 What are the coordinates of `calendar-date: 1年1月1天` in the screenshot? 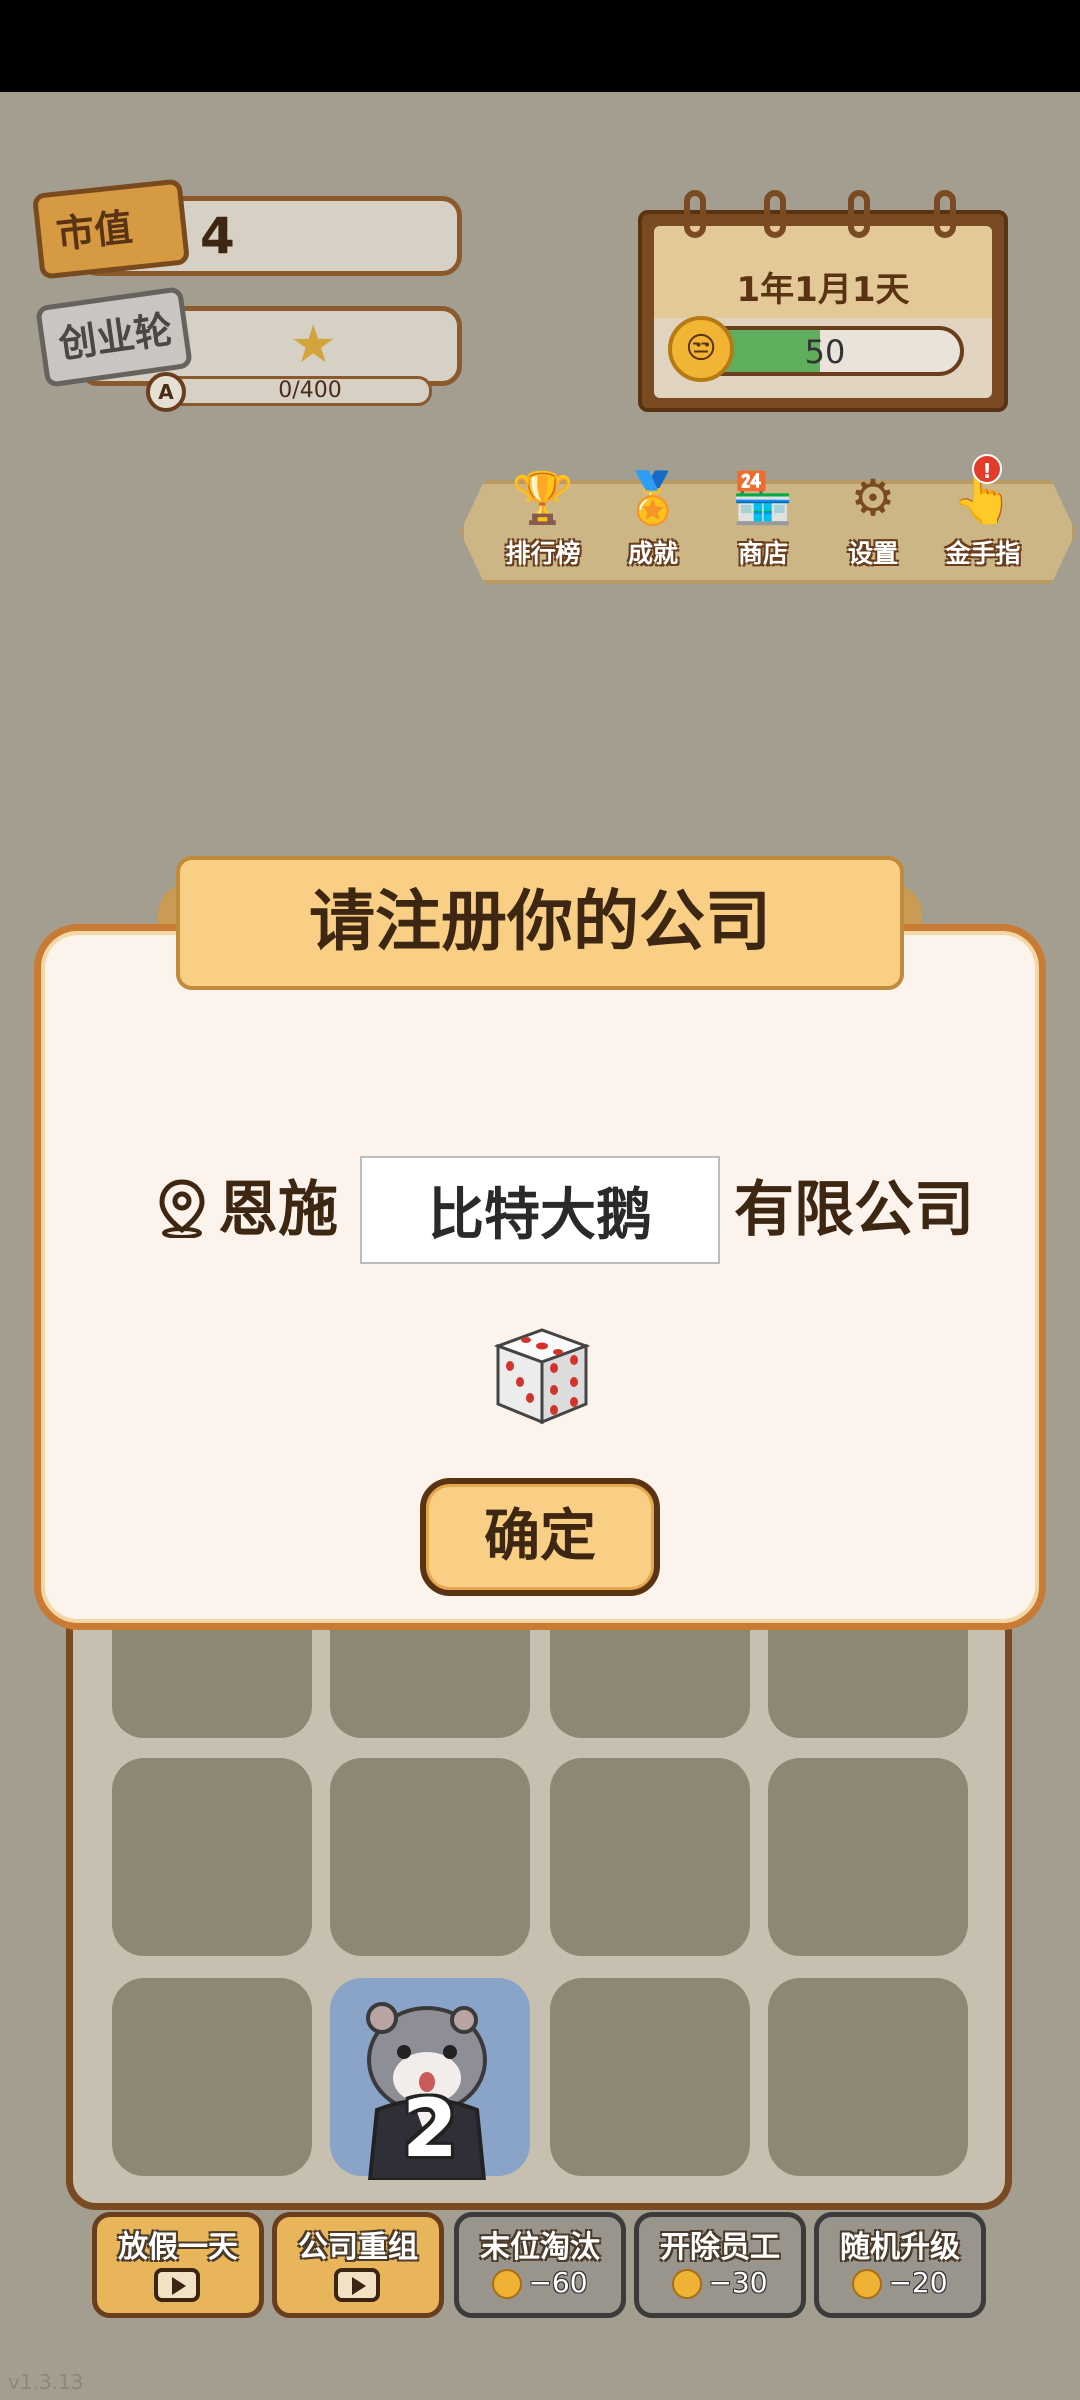 It's located at (823, 290).